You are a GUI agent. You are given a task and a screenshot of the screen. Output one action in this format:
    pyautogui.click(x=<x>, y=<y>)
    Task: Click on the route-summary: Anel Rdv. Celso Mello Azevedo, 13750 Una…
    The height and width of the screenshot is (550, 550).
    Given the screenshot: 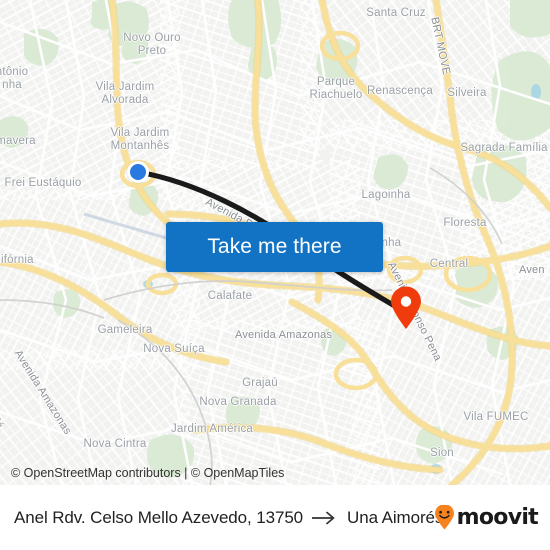 What is the action you would take?
    pyautogui.click(x=228, y=517)
    